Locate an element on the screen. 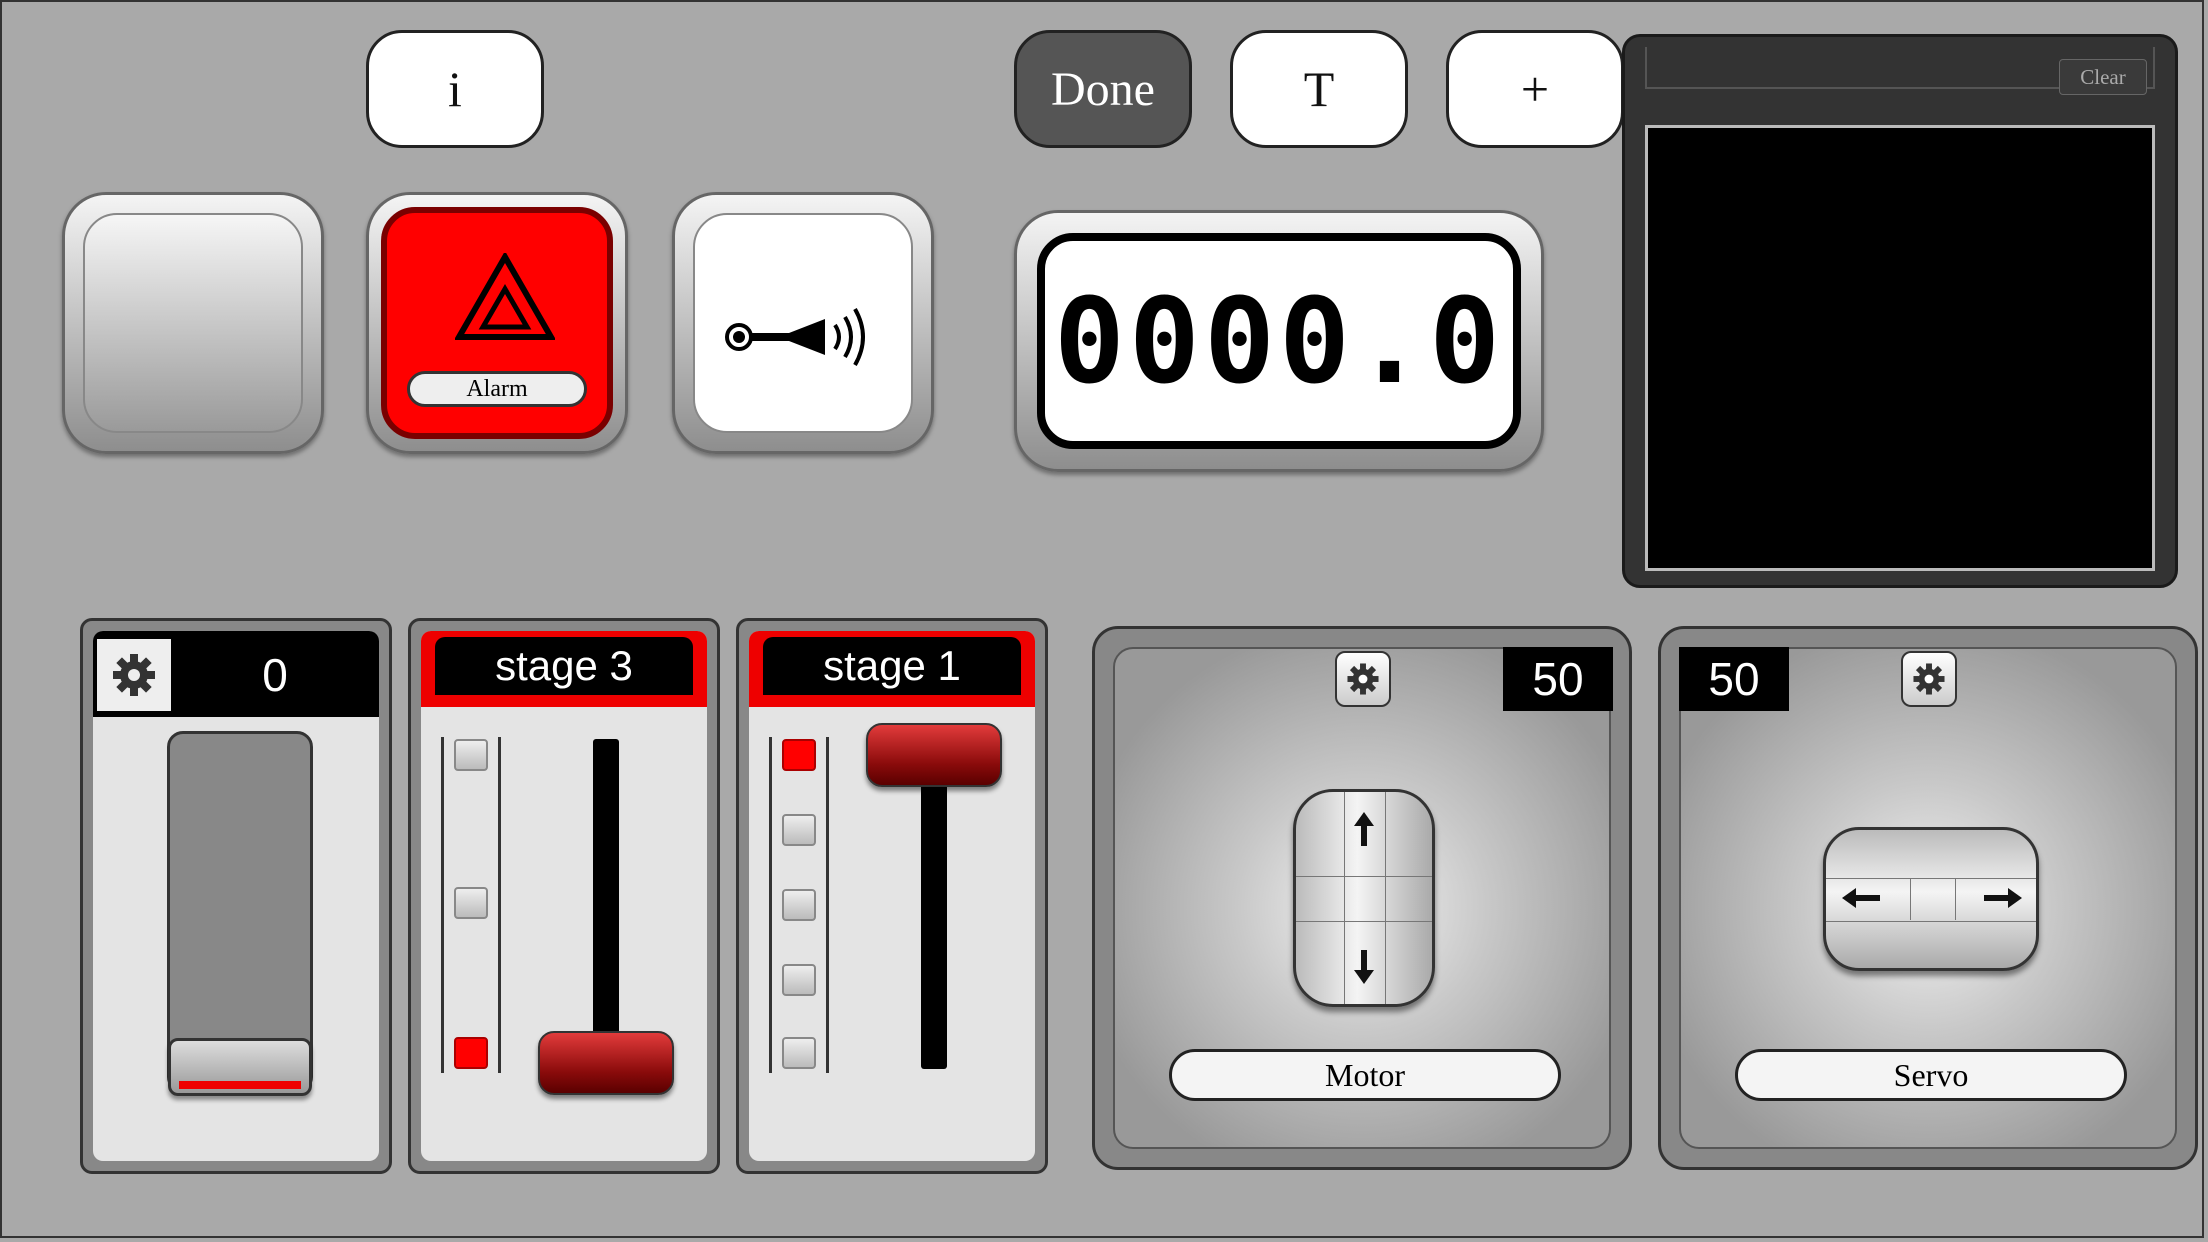 The width and height of the screenshot is (2208, 1242). slider-track is located at coordinates (240, 913).